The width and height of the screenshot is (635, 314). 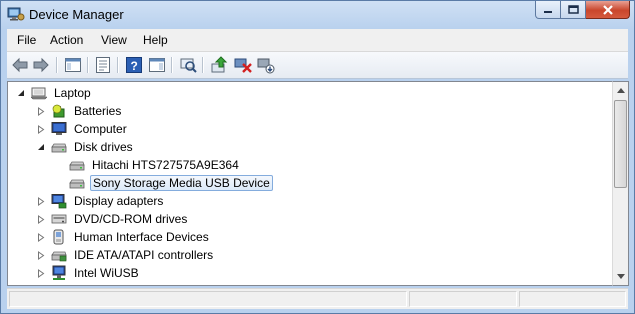 I want to click on optical-drive-icon, so click(x=59, y=219).